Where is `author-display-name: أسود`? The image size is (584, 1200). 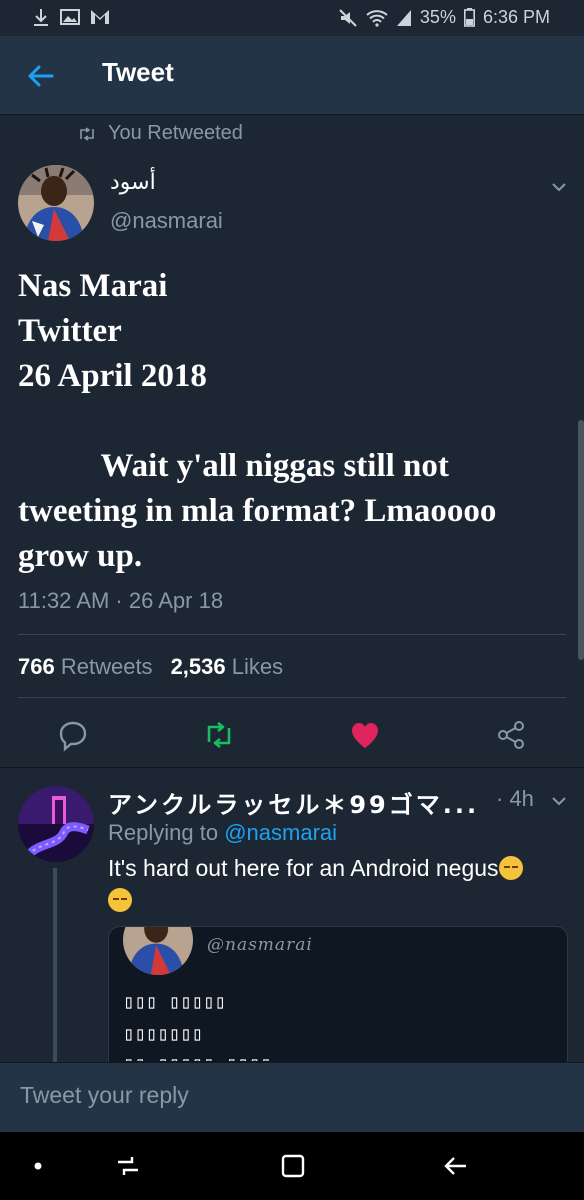 author-display-name: أسود is located at coordinates (133, 182).